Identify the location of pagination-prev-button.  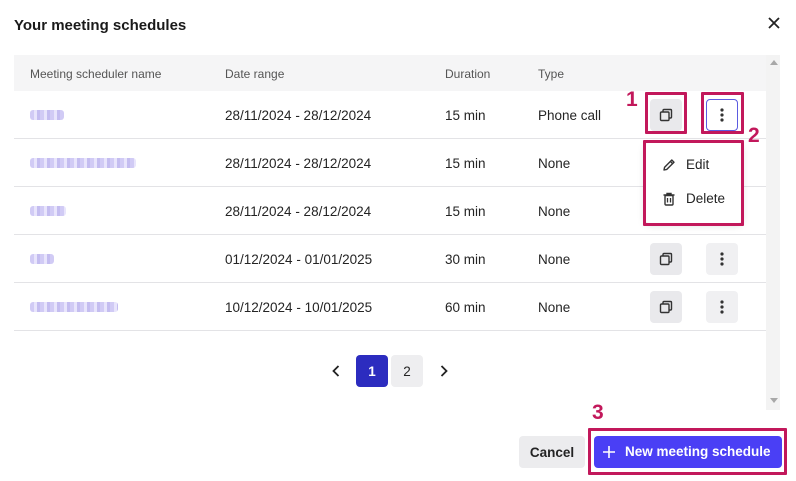
(336, 371).